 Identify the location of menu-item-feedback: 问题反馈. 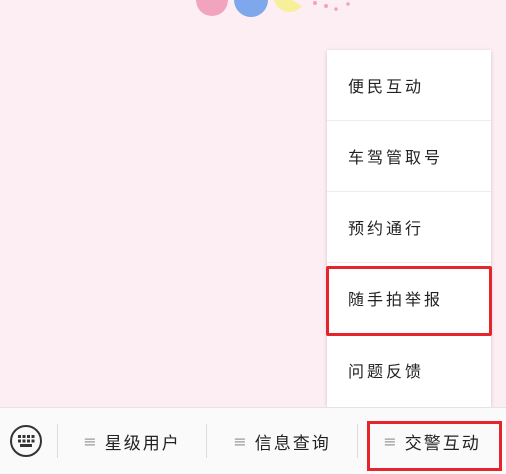
(409, 369).